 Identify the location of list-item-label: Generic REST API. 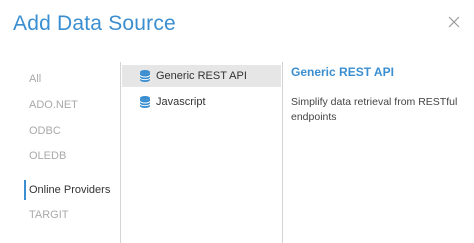
(201, 76).